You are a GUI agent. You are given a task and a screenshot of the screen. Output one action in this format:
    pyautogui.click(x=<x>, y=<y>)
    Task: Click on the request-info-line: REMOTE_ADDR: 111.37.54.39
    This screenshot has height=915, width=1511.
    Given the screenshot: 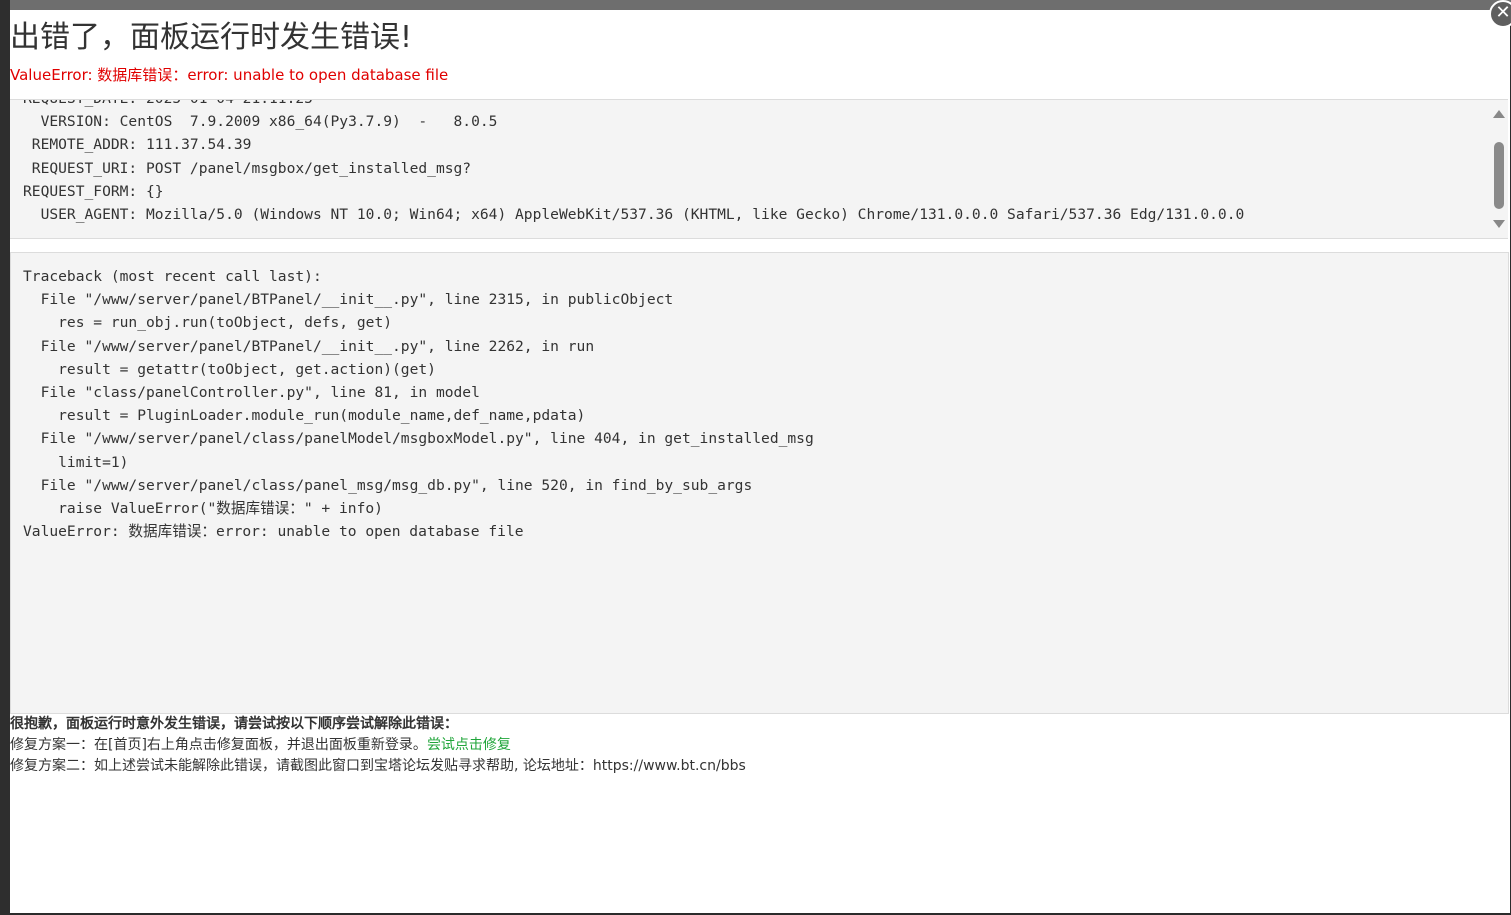 What is the action you would take?
    pyautogui.click(x=137, y=145)
    